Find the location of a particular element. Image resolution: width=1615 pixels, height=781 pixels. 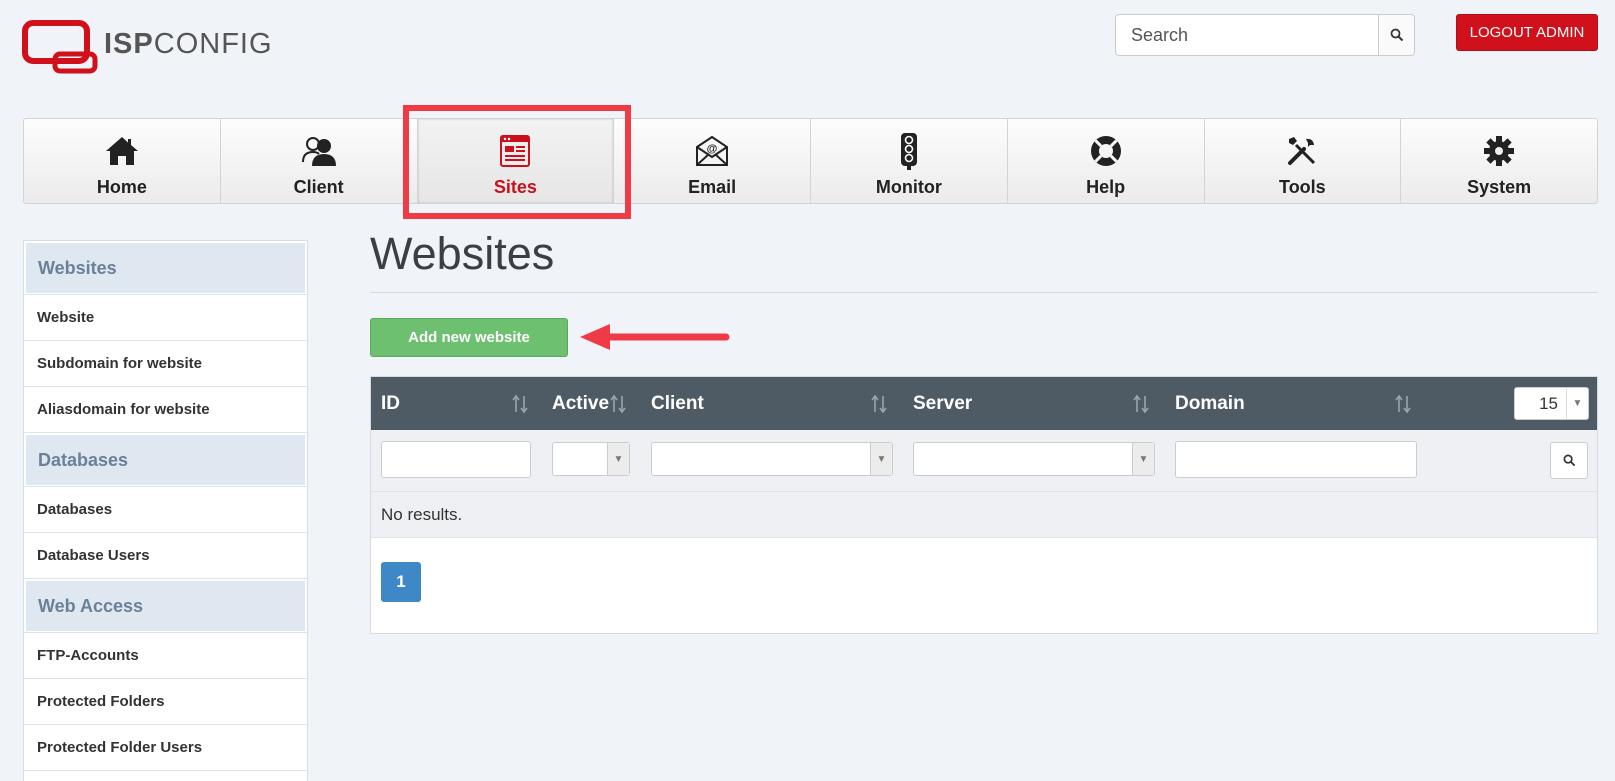

logo-mark-icon is located at coordinates (60, 47).